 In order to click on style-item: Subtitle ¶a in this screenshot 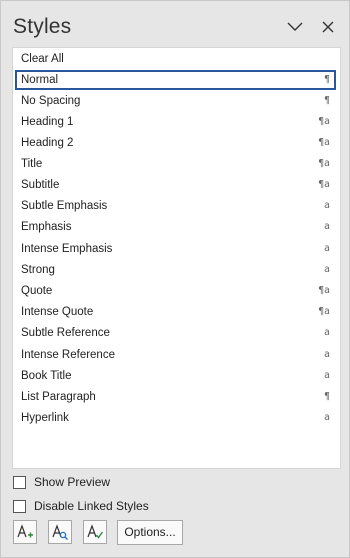, I will do `click(175, 185)`.